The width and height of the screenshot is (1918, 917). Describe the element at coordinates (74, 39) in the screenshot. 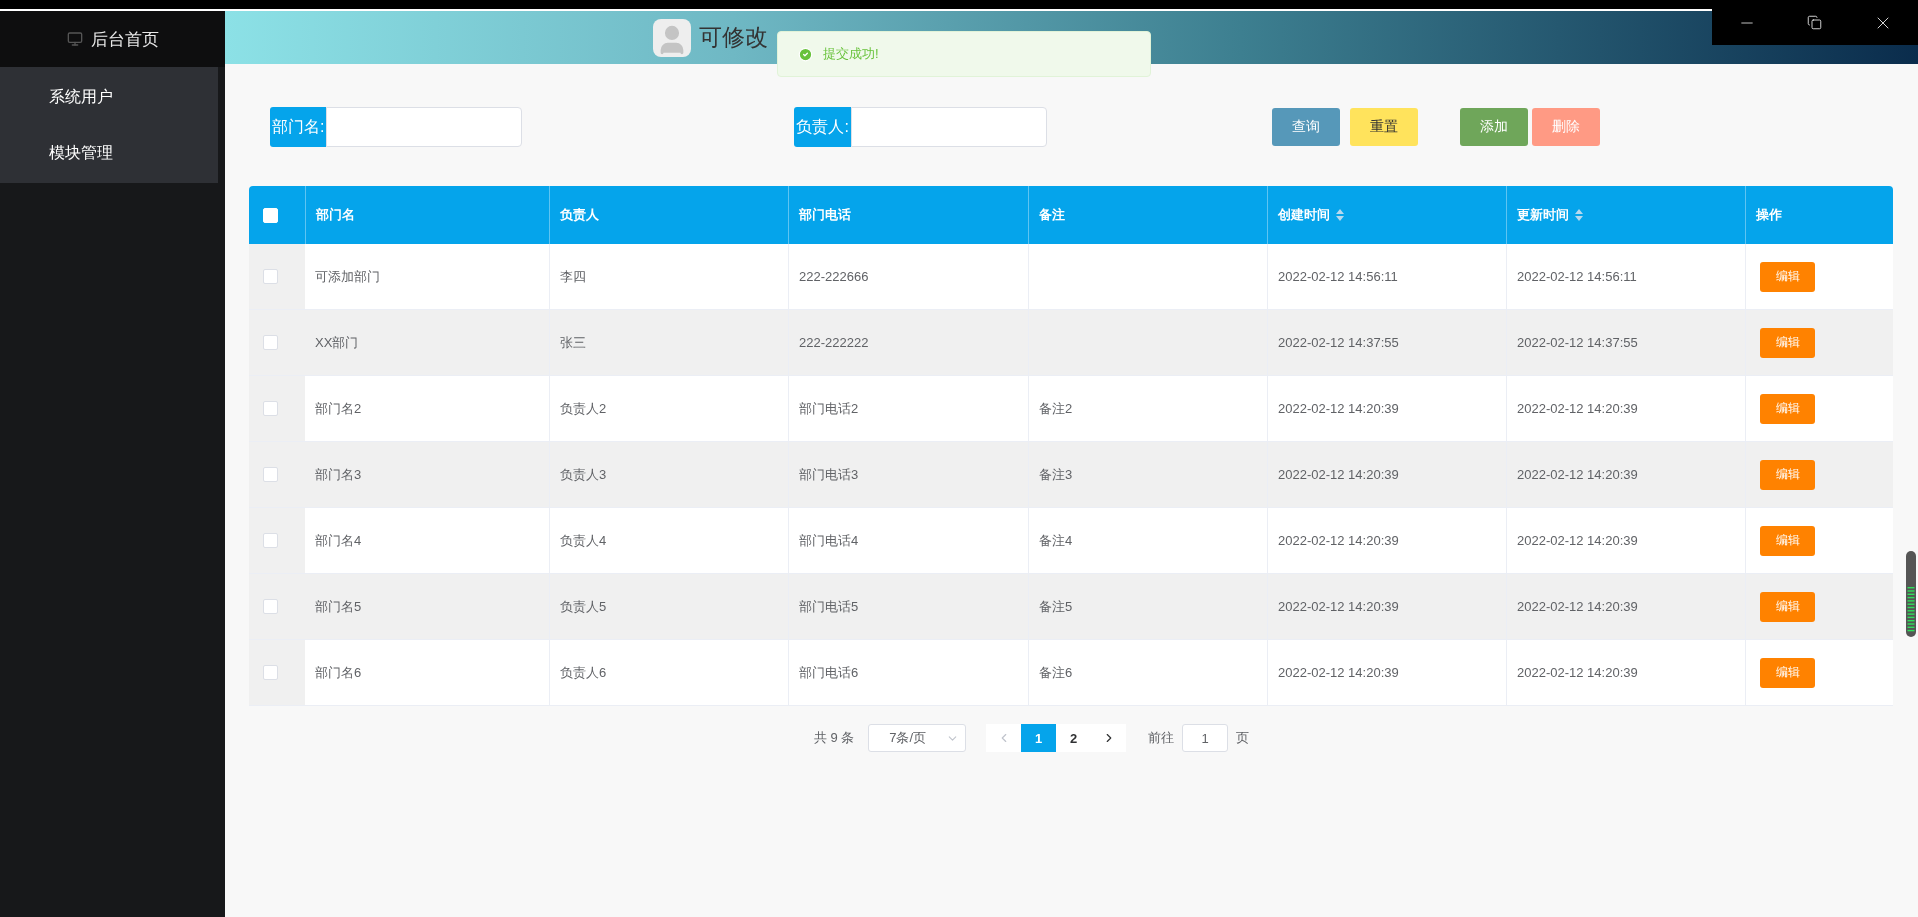

I see `monitor-icon` at that location.